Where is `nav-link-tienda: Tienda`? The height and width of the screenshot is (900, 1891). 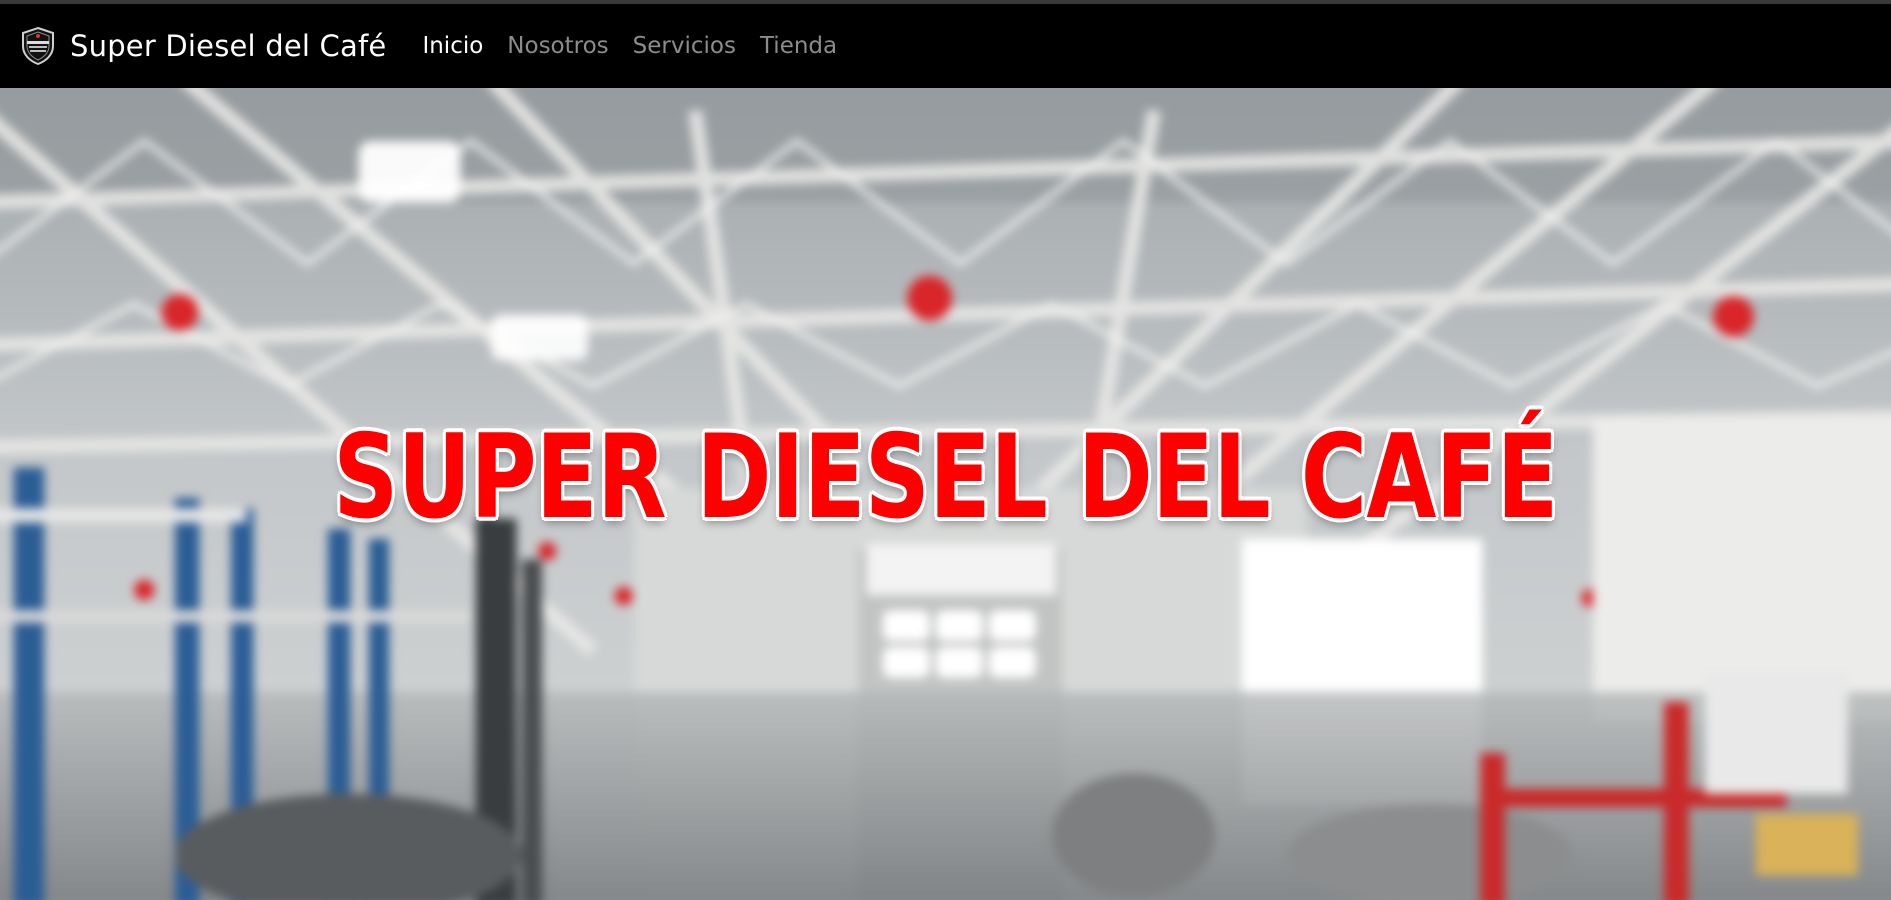
nav-link-tienda: Tienda is located at coordinates (798, 46).